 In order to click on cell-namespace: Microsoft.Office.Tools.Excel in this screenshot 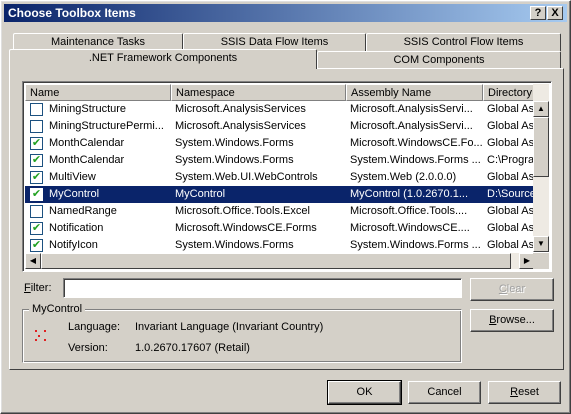, I will do `click(242, 211)`.